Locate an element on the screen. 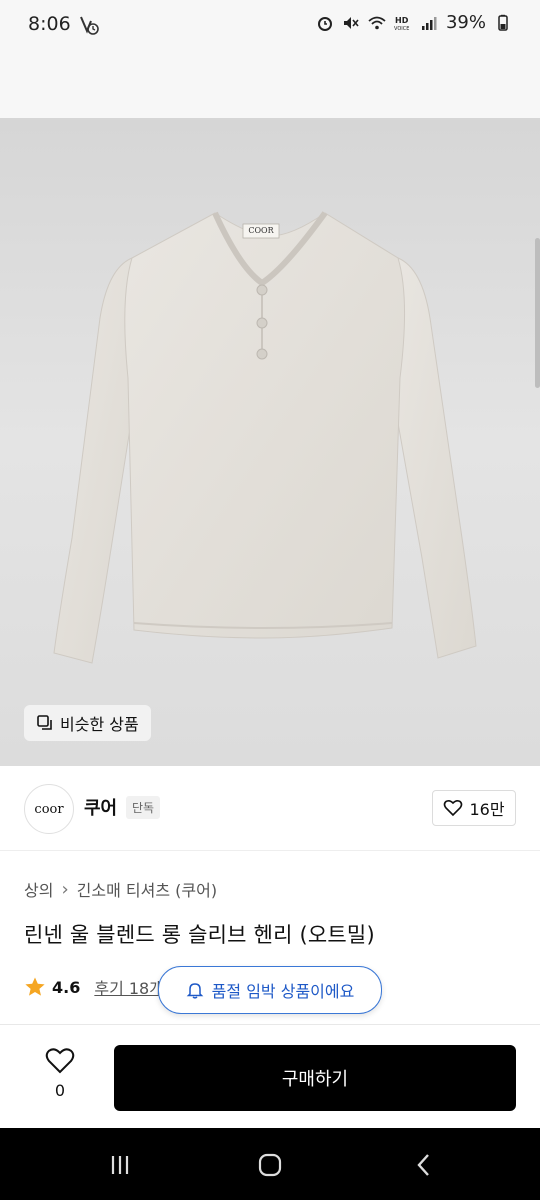  hd-voice-icon: HDVOICE is located at coordinates (401, 24).